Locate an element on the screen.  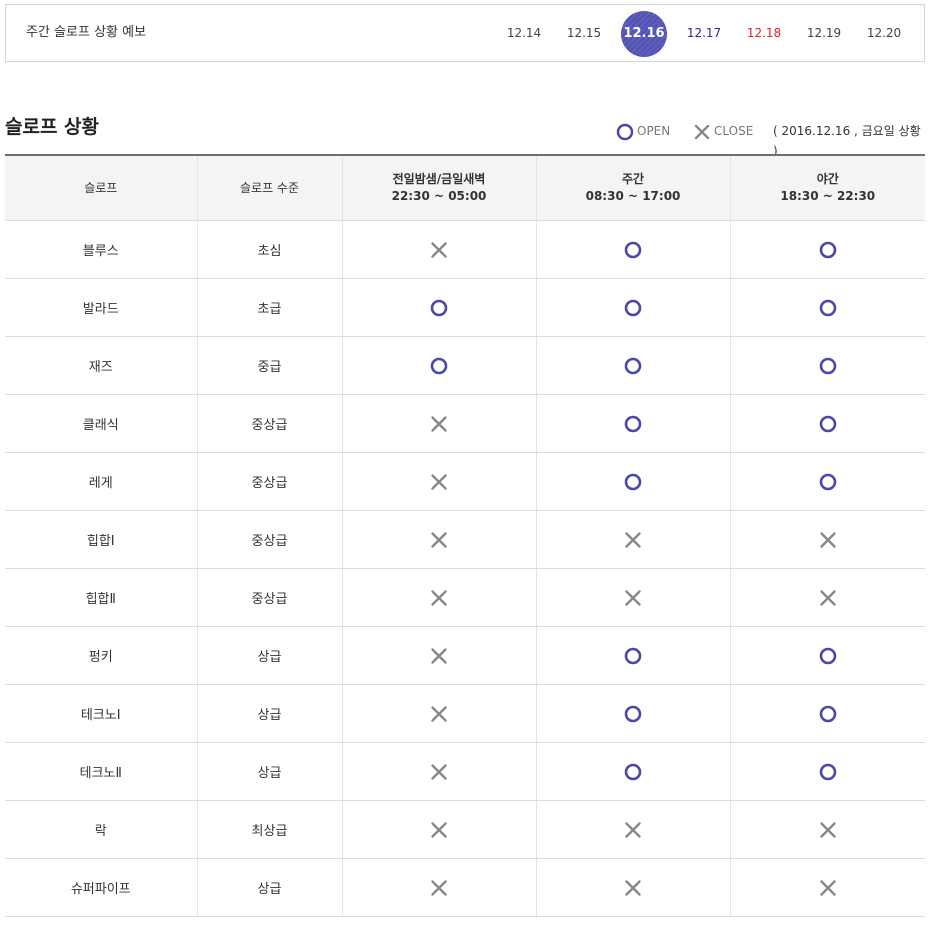
table-row: 힙합Ⅱ 중상급 is located at coordinates (465, 597).